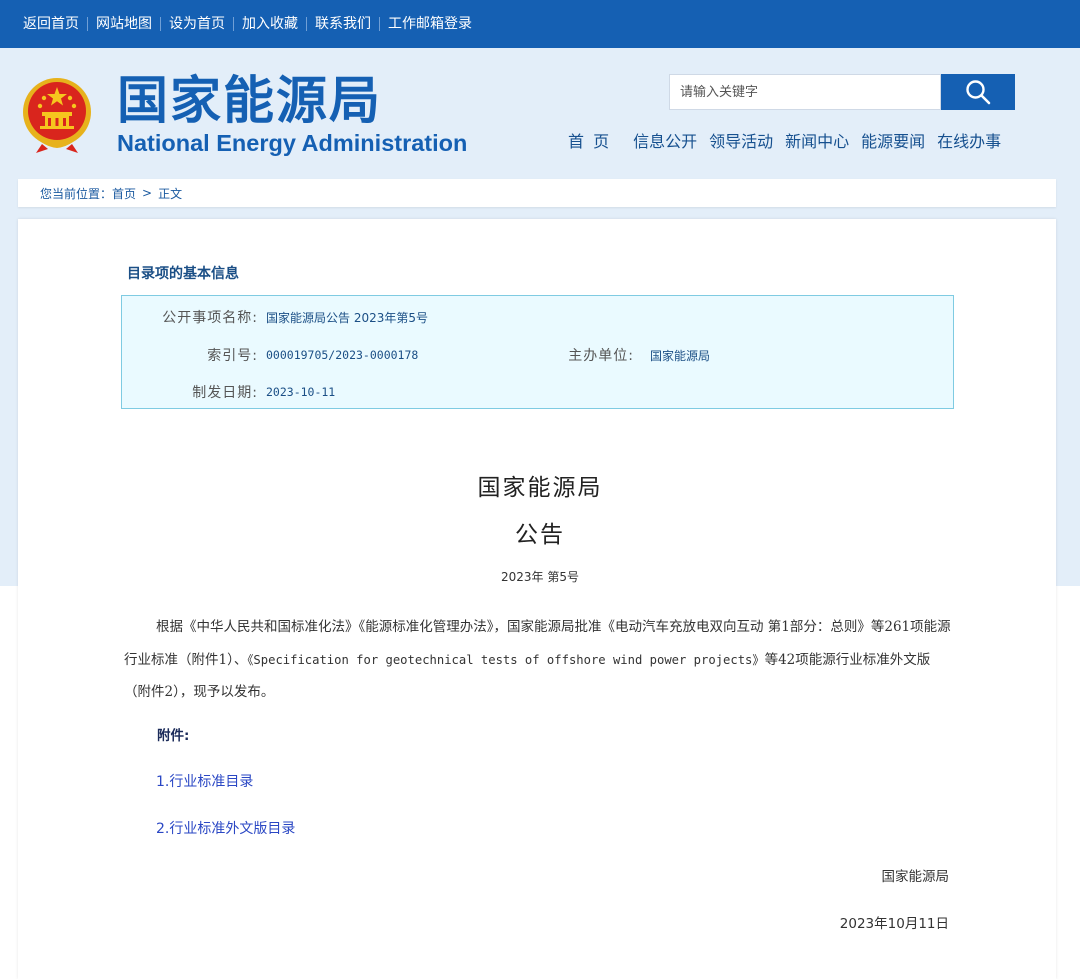  Describe the element at coordinates (589, 142) in the screenshot. I see `nav-home: 首 页` at that location.